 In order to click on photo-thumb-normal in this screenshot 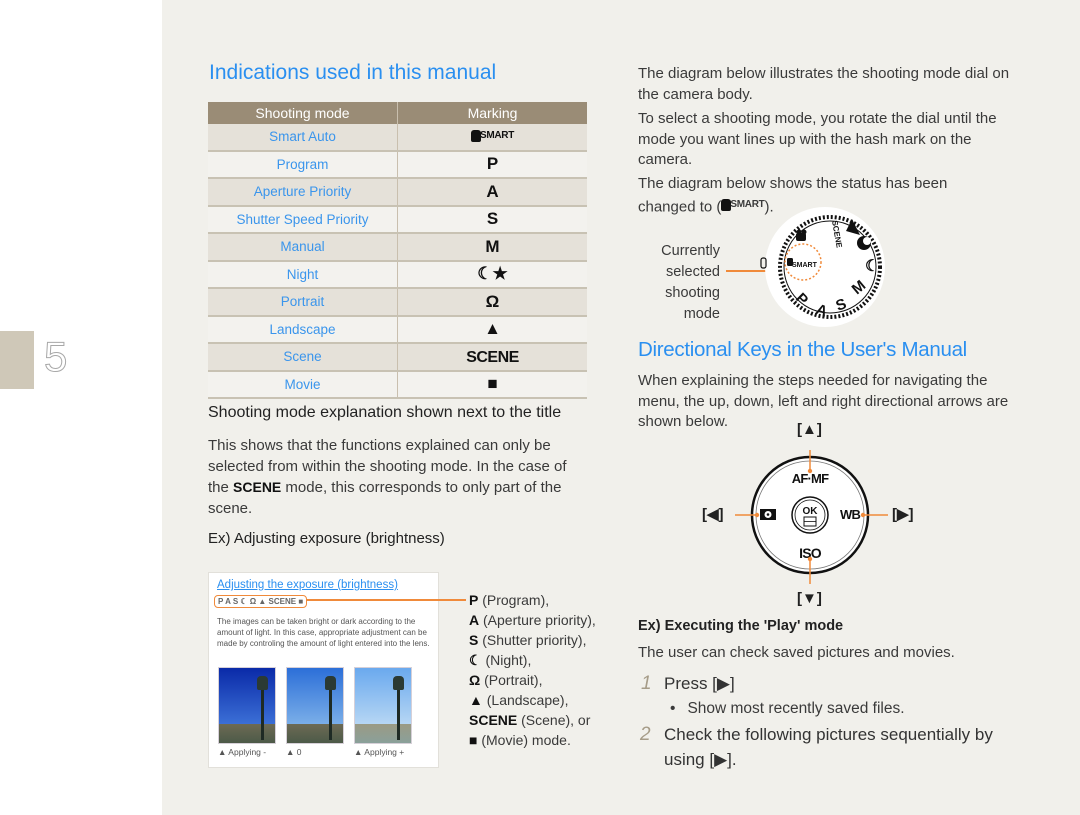, I will do `click(315, 705)`.